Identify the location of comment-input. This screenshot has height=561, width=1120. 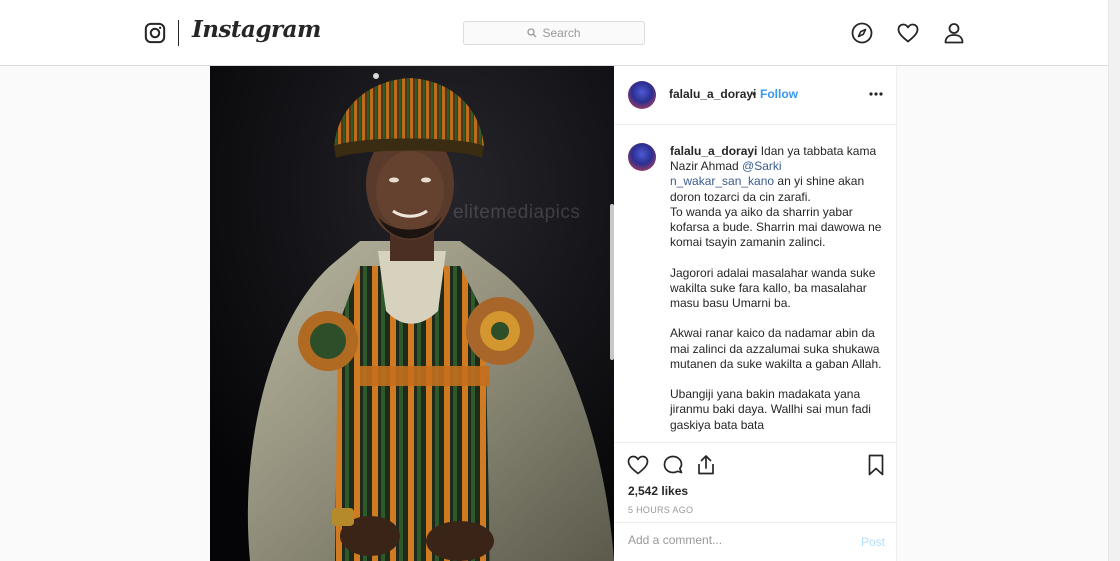
(733, 540).